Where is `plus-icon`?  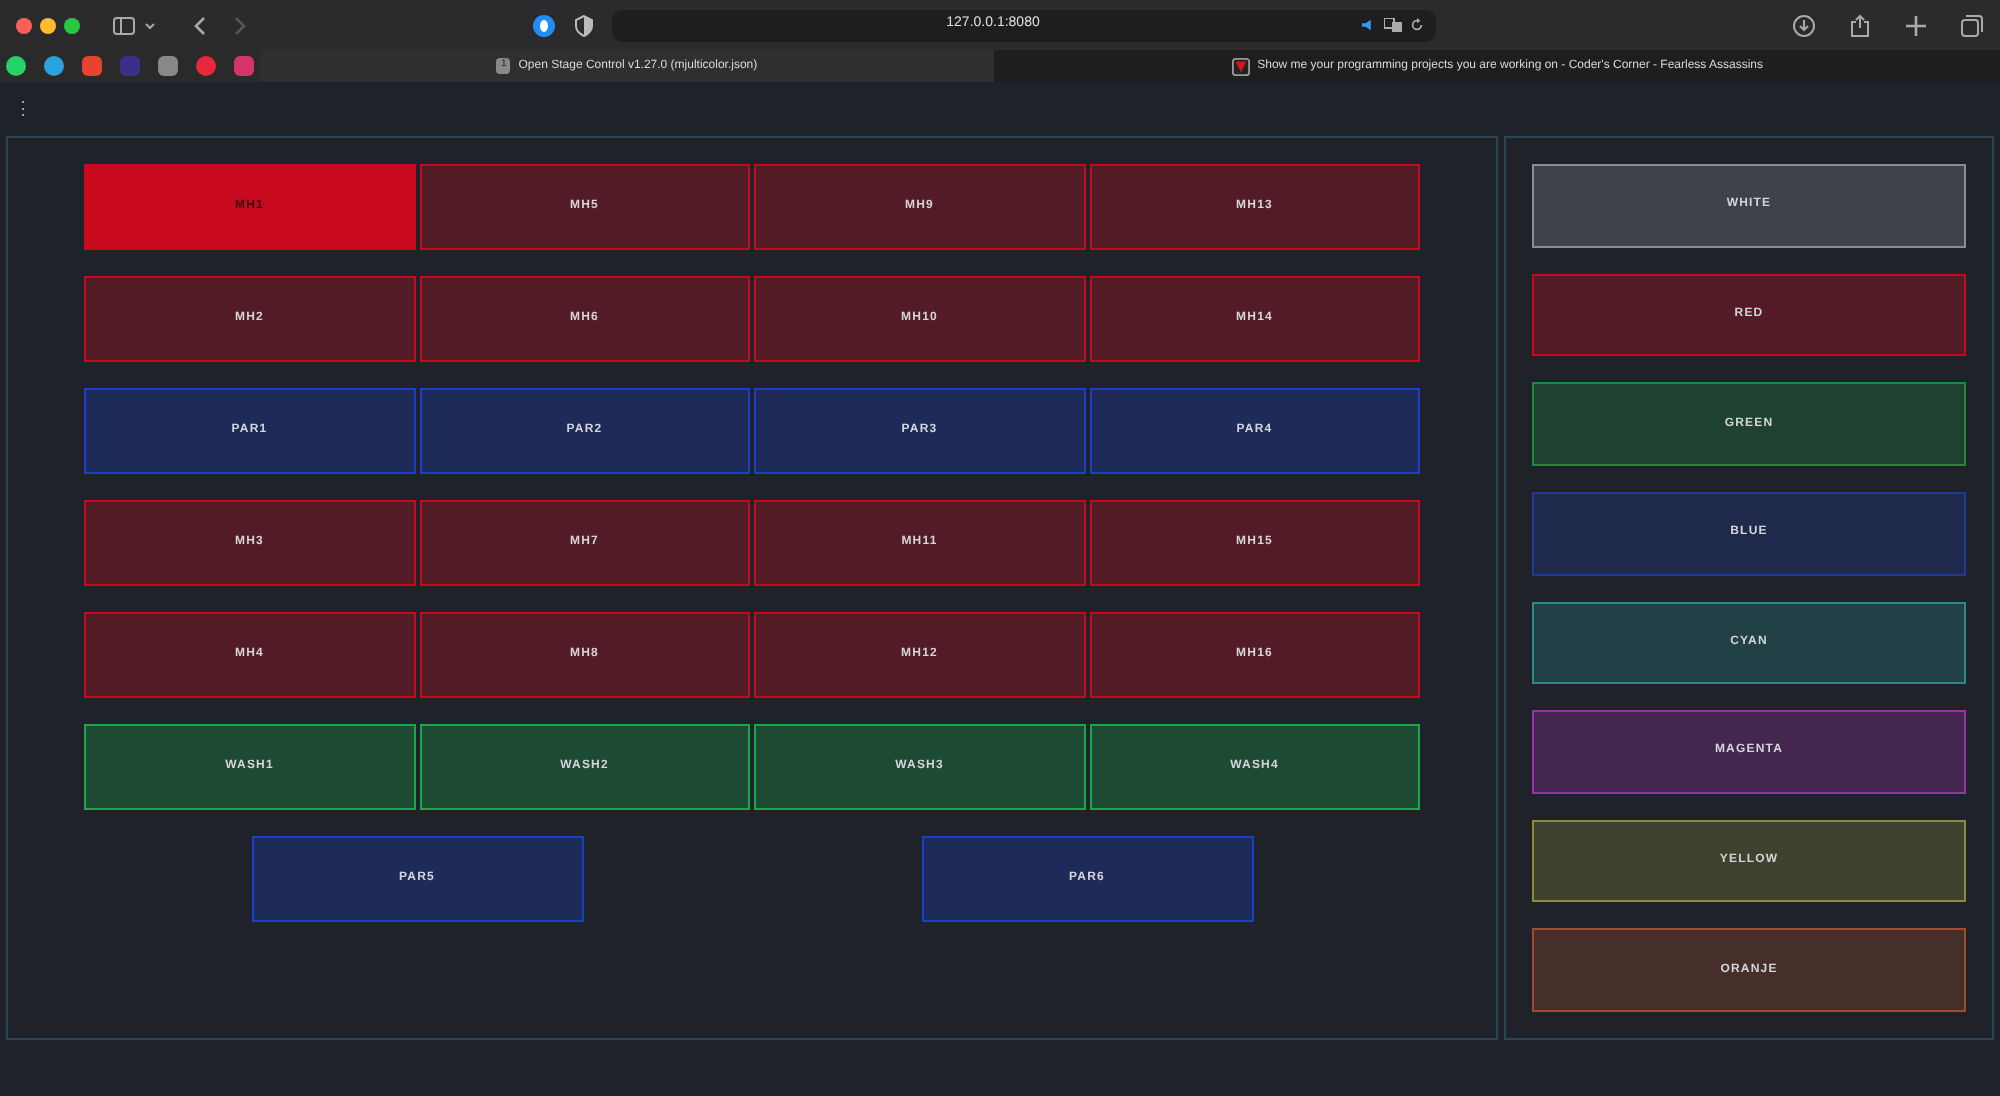 plus-icon is located at coordinates (1916, 25).